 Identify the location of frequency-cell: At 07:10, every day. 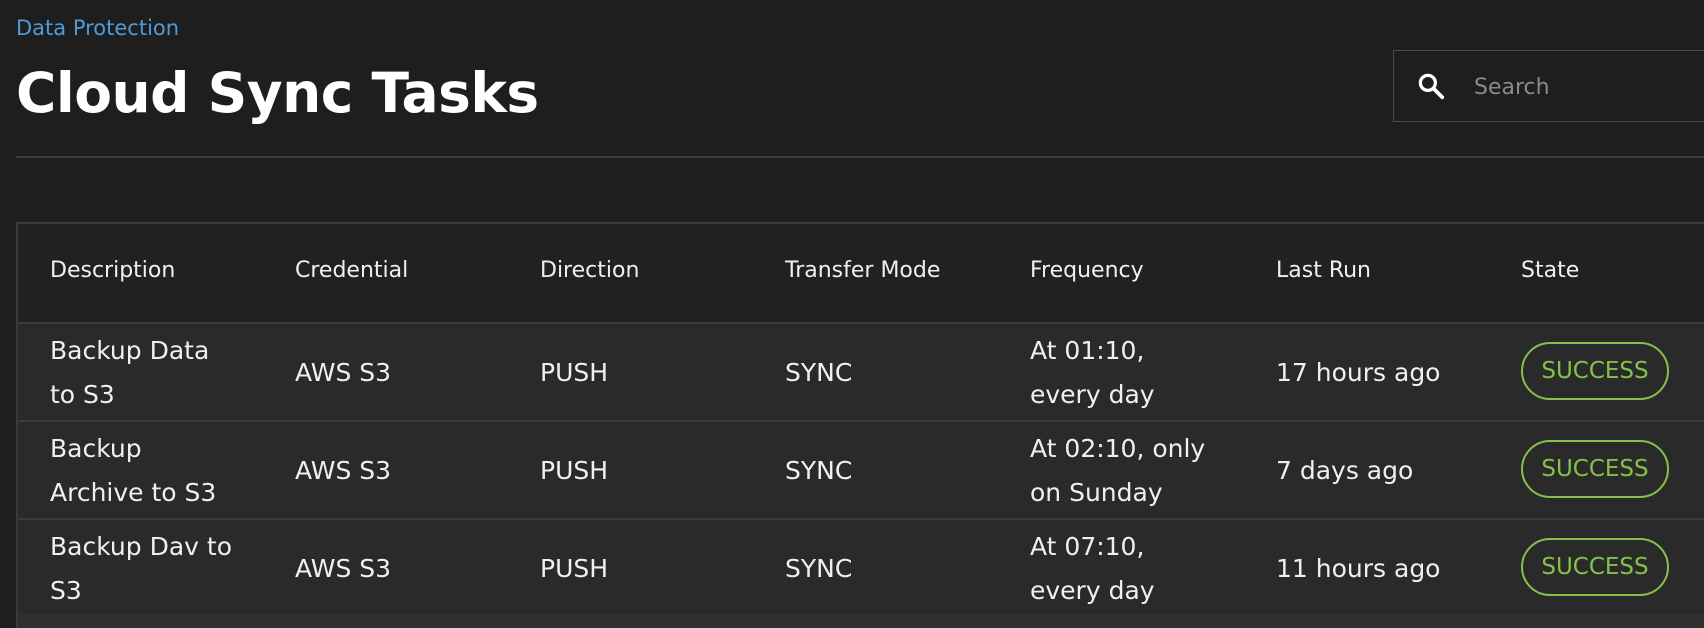
(1092, 569).